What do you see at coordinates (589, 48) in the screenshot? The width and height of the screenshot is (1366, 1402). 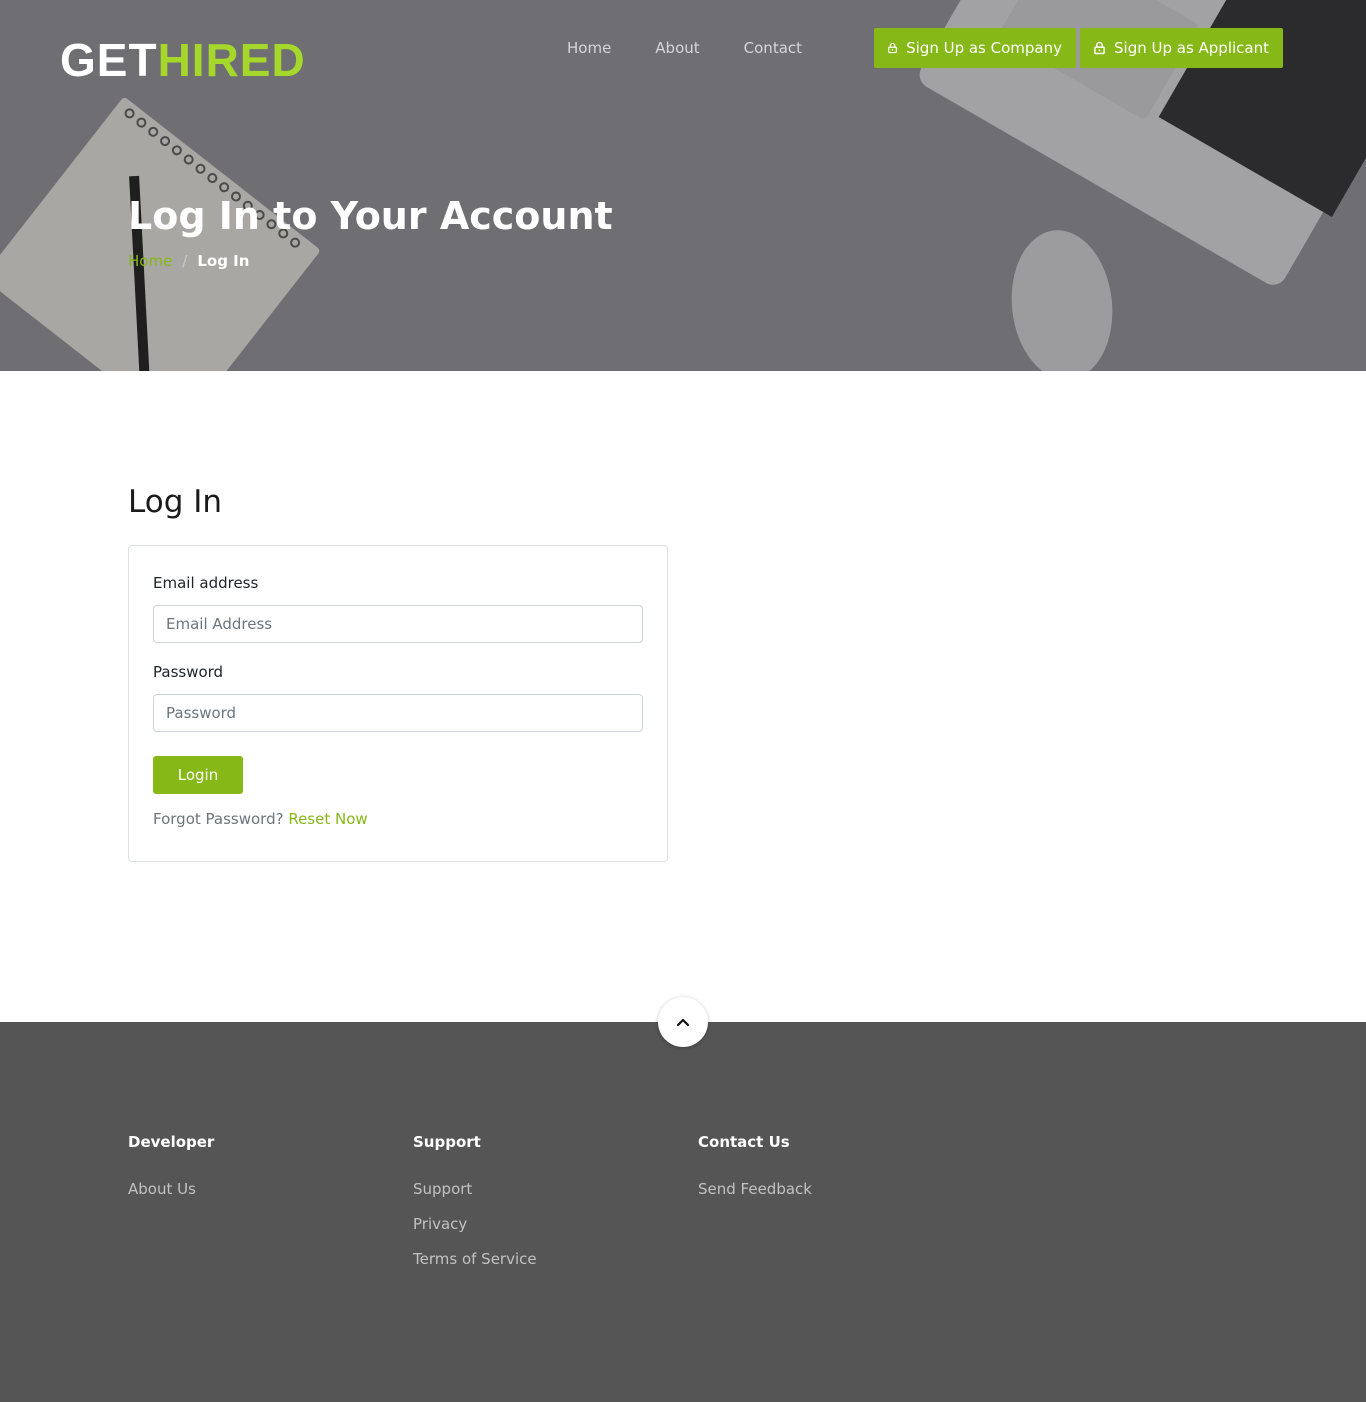 I see `nav-home-link: Home` at bounding box center [589, 48].